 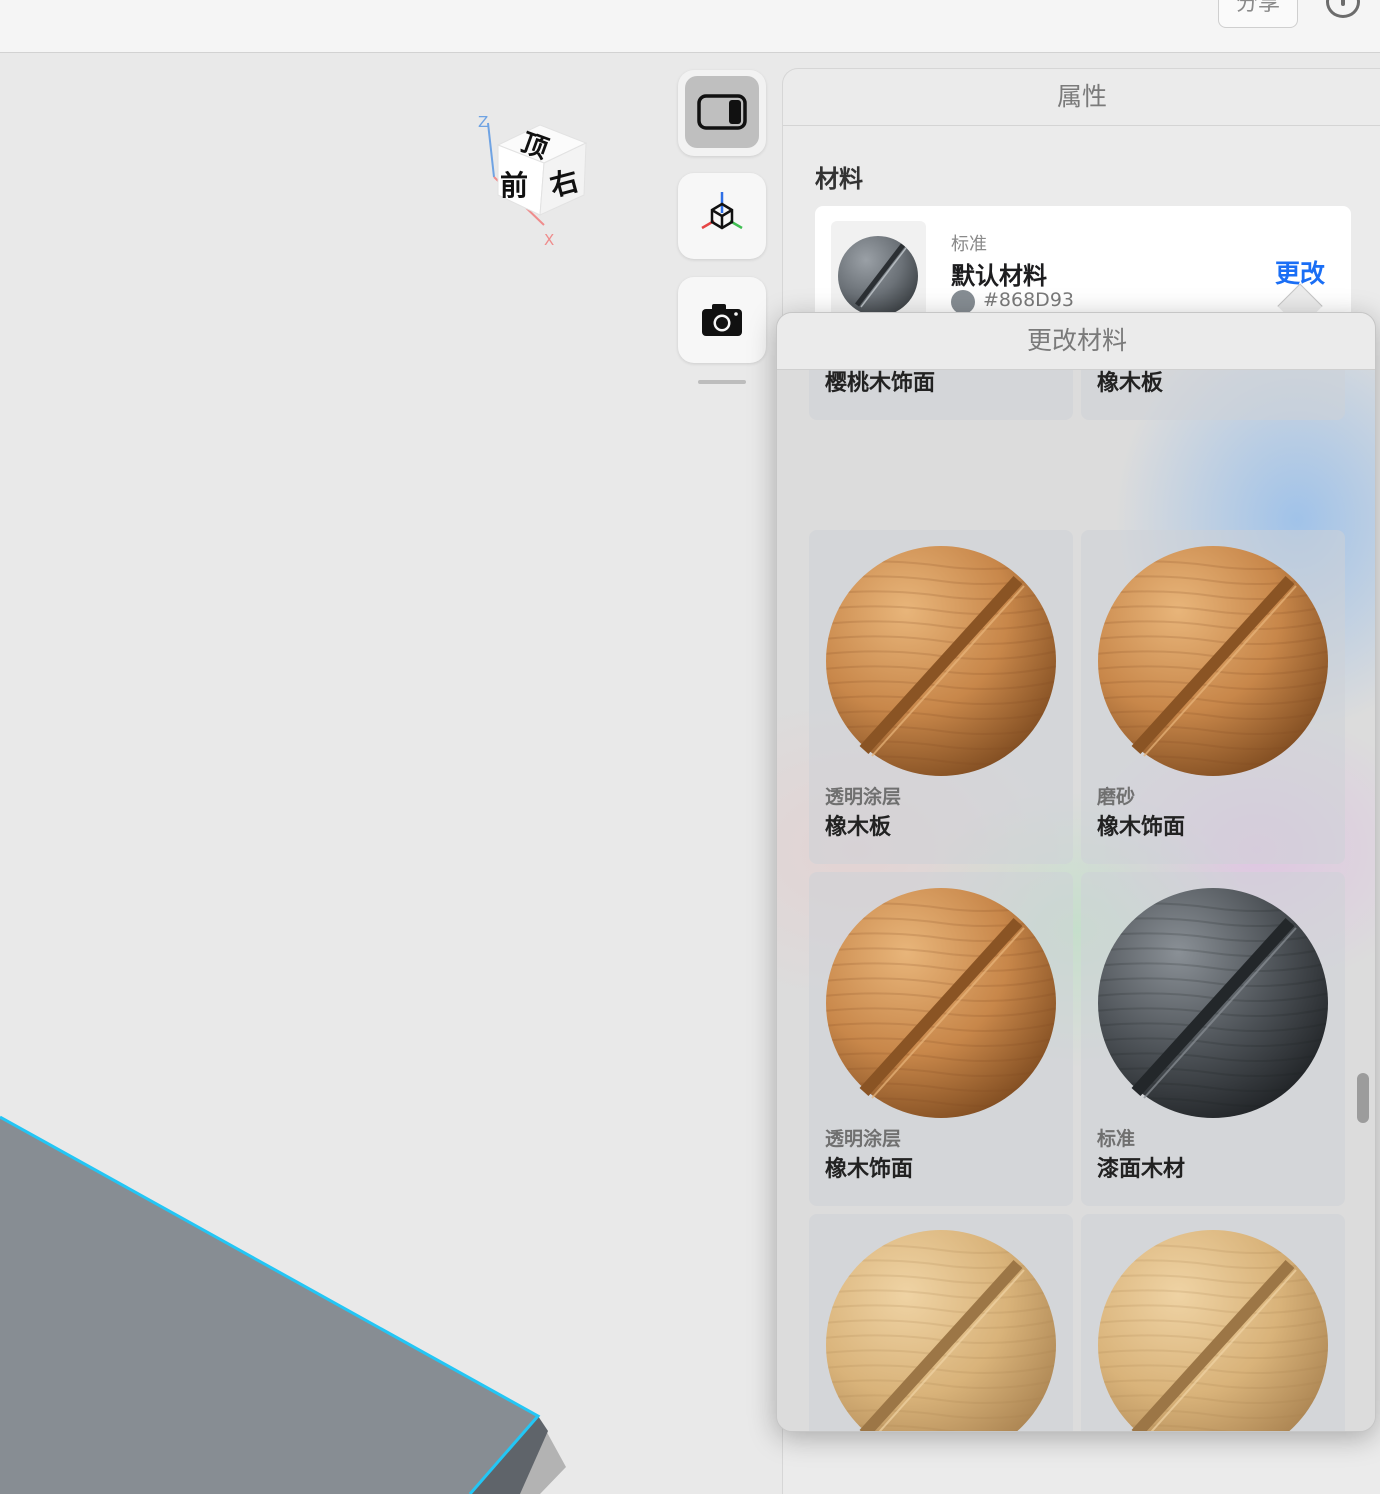 I want to click on material-tile: 磨砂橡木板, so click(x=1213, y=395).